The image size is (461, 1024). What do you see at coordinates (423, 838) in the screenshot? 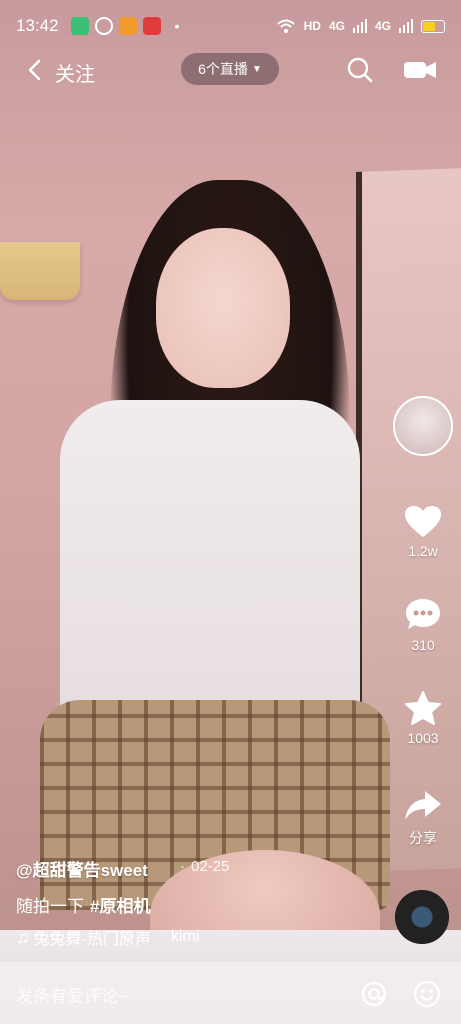
I see `share-label: 分享` at bounding box center [423, 838].